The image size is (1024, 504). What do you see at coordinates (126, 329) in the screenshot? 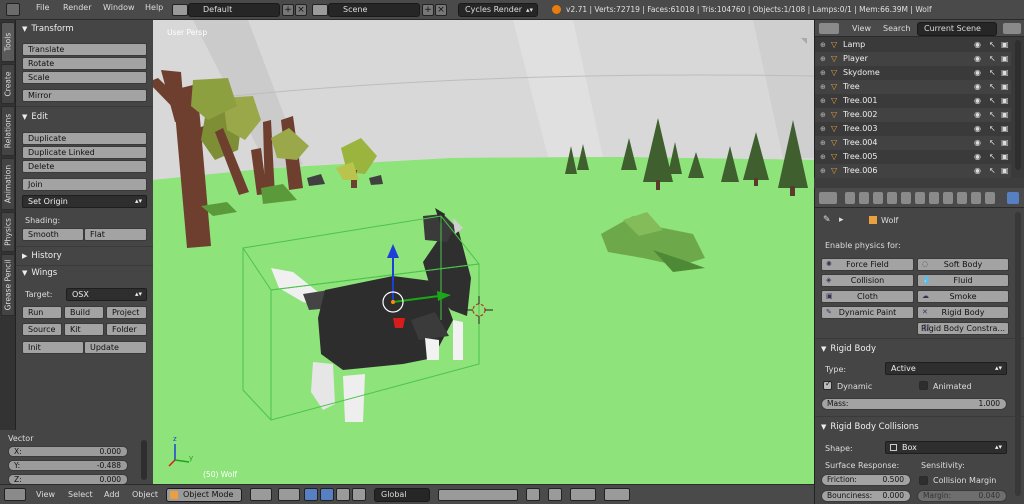
I see `folder-button: Folder` at bounding box center [126, 329].